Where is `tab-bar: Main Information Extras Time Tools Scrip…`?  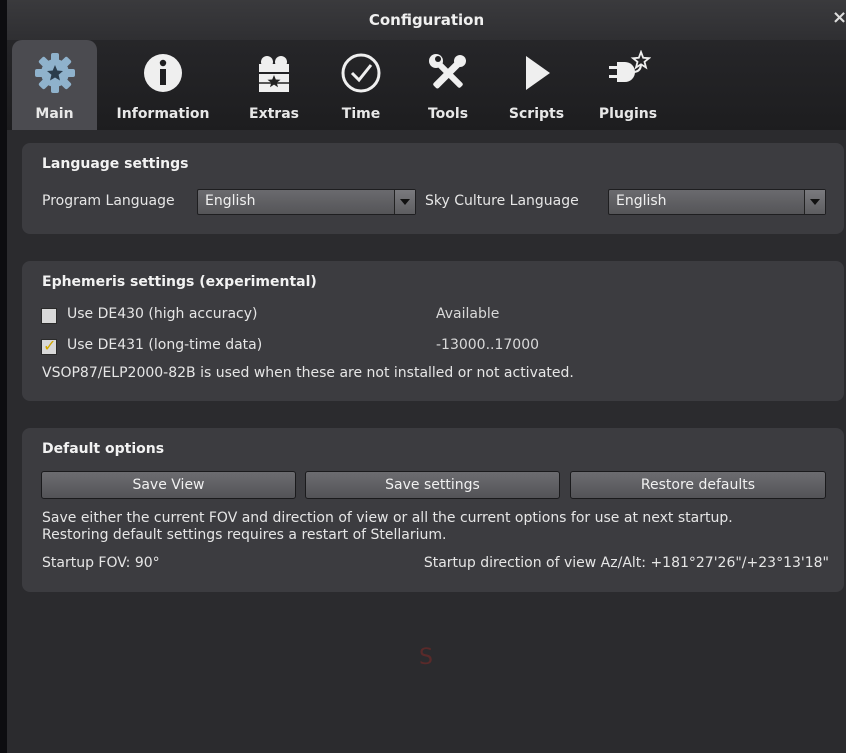
tab-bar: Main Information Extras Time Tools Scrip… is located at coordinates (426, 85).